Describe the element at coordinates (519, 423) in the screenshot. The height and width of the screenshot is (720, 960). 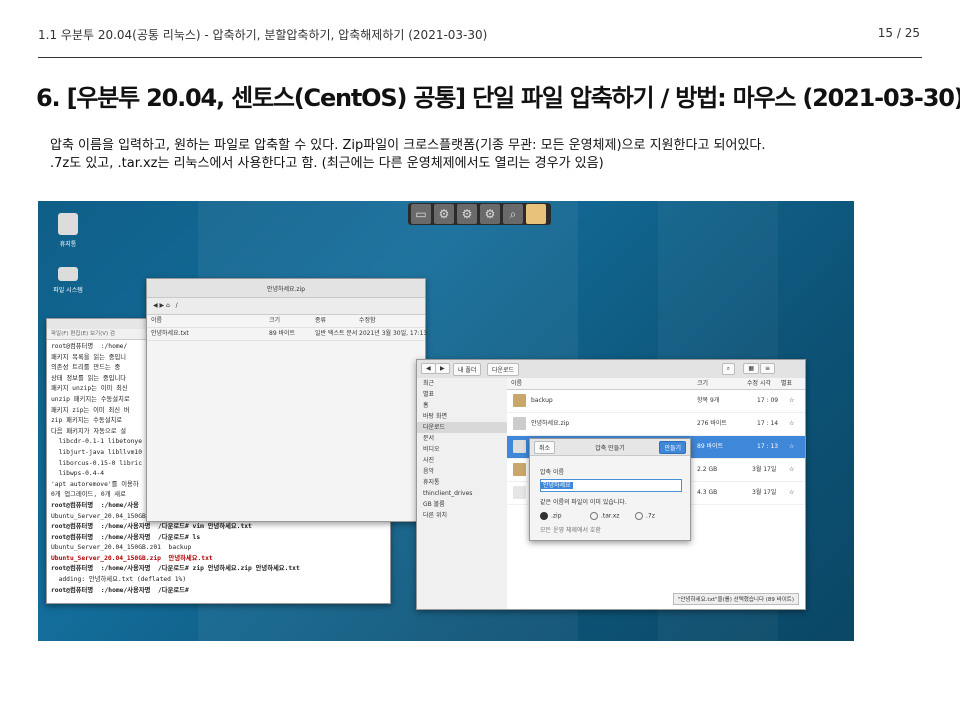
I see `archive-icon` at that location.